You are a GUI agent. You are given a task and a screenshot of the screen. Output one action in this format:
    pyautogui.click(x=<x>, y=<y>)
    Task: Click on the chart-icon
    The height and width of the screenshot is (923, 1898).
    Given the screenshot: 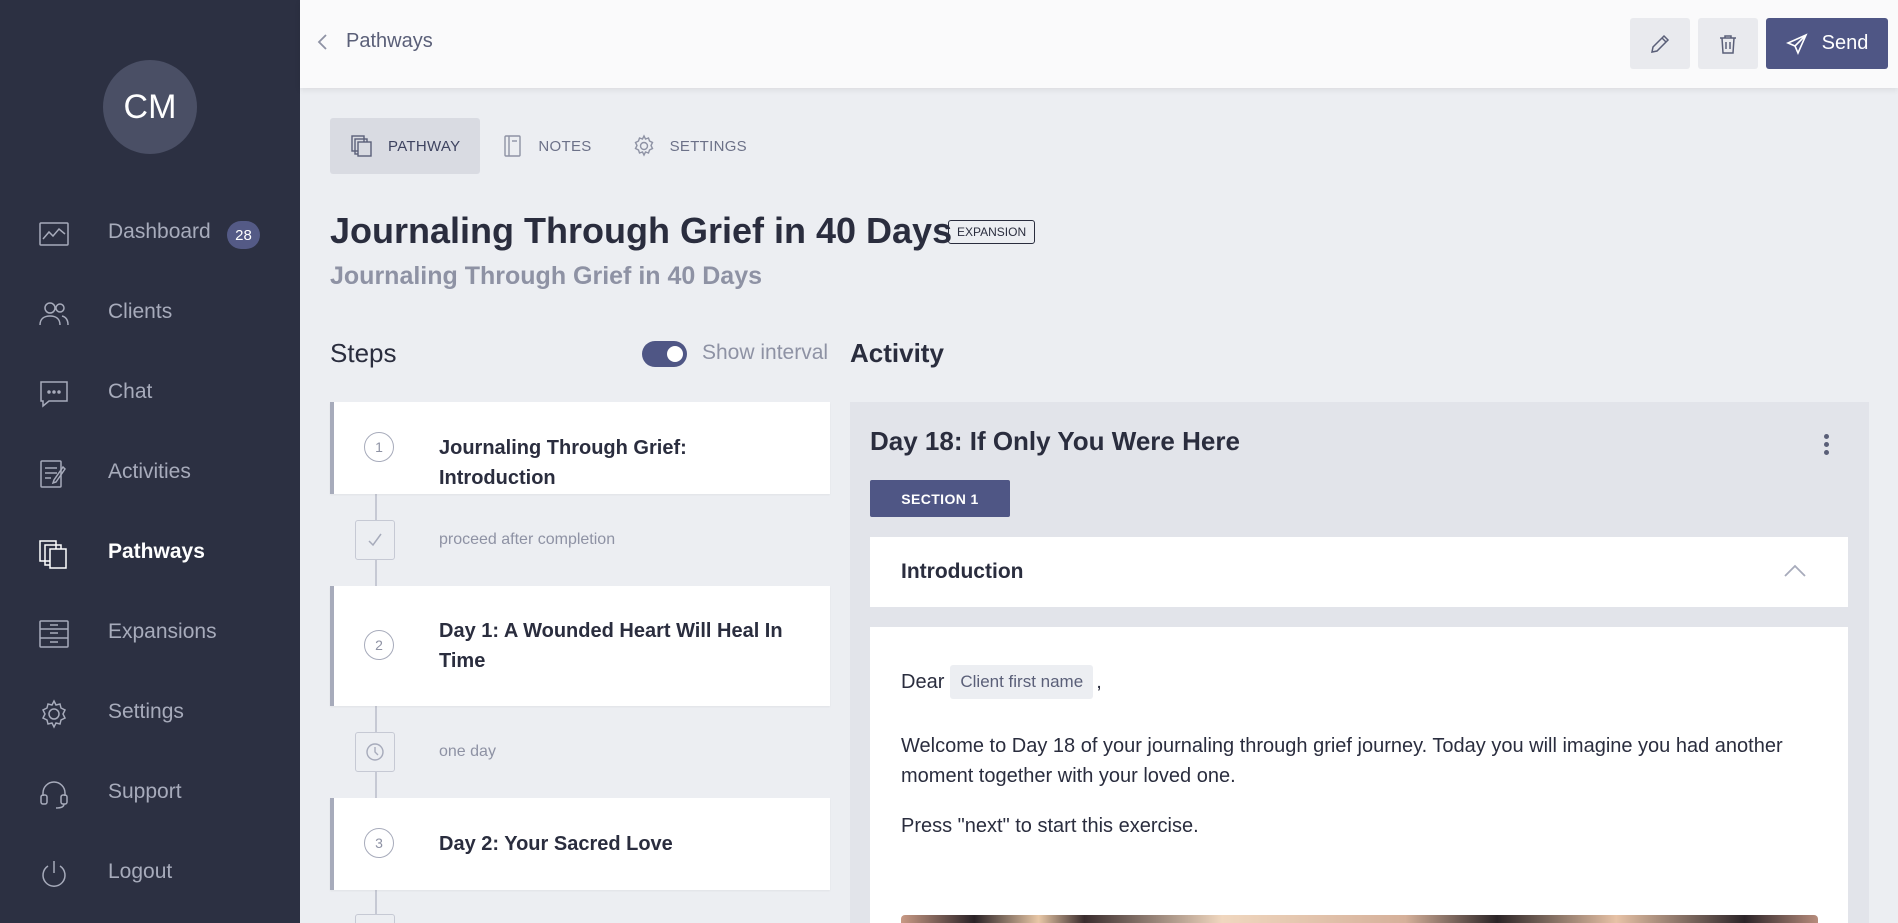 What is the action you would take?
    pyautogui.click(x=54, y=234)
    